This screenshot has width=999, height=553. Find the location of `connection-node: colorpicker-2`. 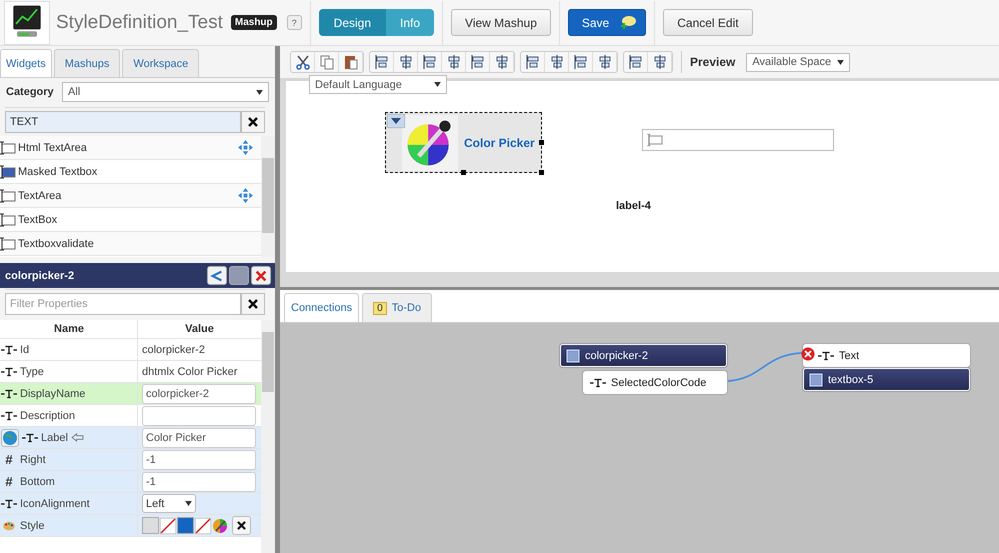

connection-node: colorpicker-2 is located at coordinates (643, 355).